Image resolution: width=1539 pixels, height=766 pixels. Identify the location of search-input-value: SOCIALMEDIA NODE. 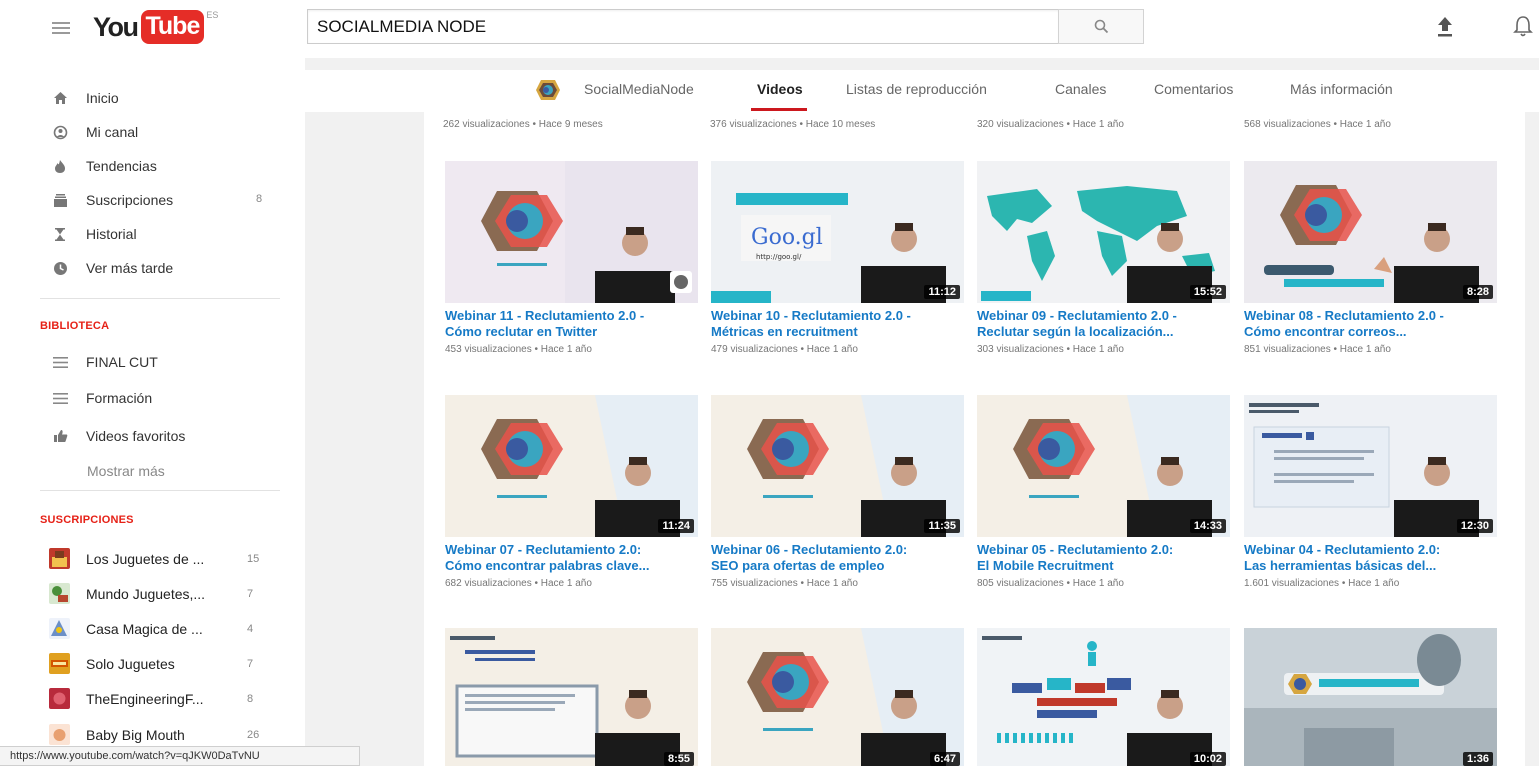
(402, 26).